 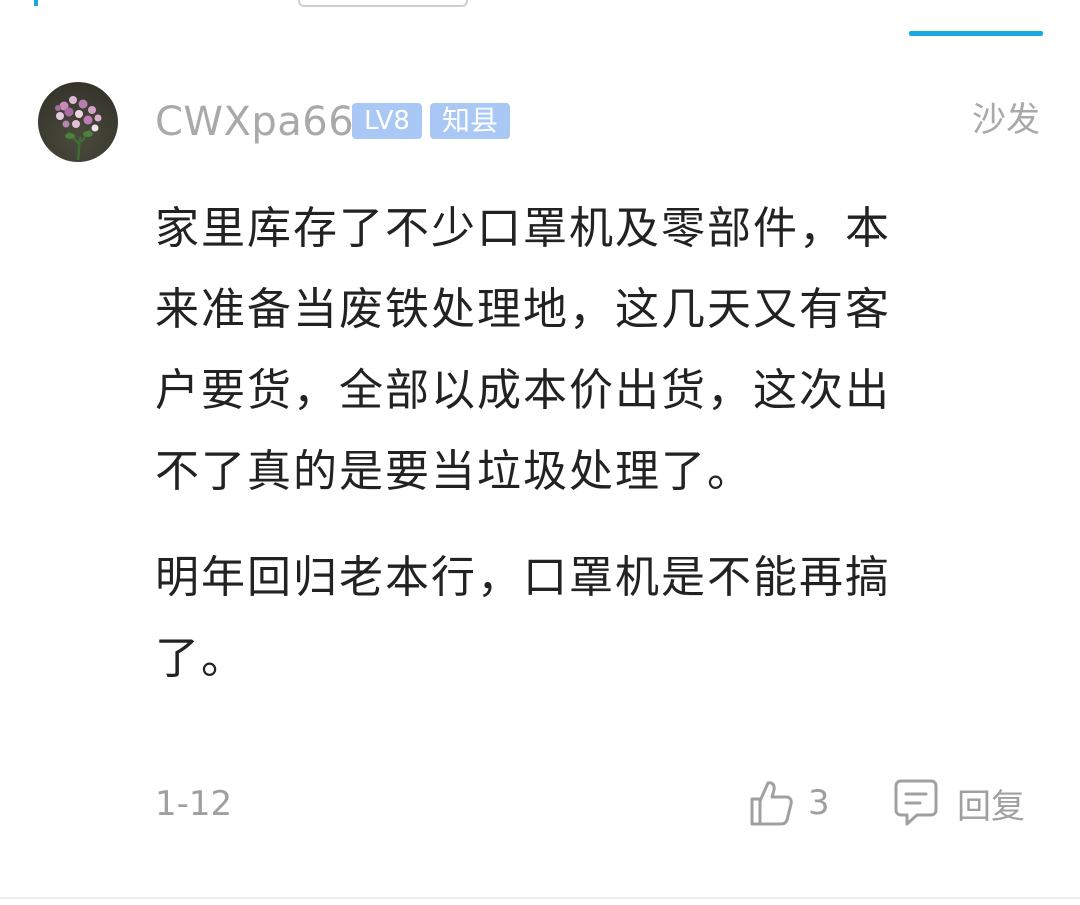 What do you see at coordinates (383, 3) in the screenshot?
I see `top-partial-button` at bounding box center [383, 3].